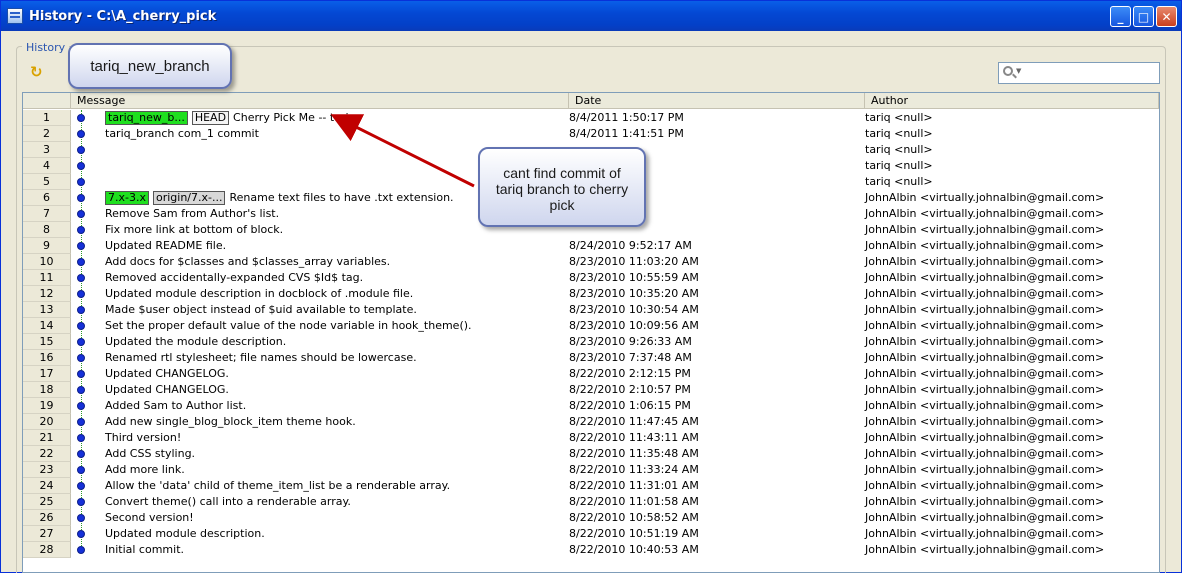 The image size is (1182, 573). What do you see at coordinates (47, 101) in the screenshot?
I see `column-header-number` at bounding box center [47, 101].